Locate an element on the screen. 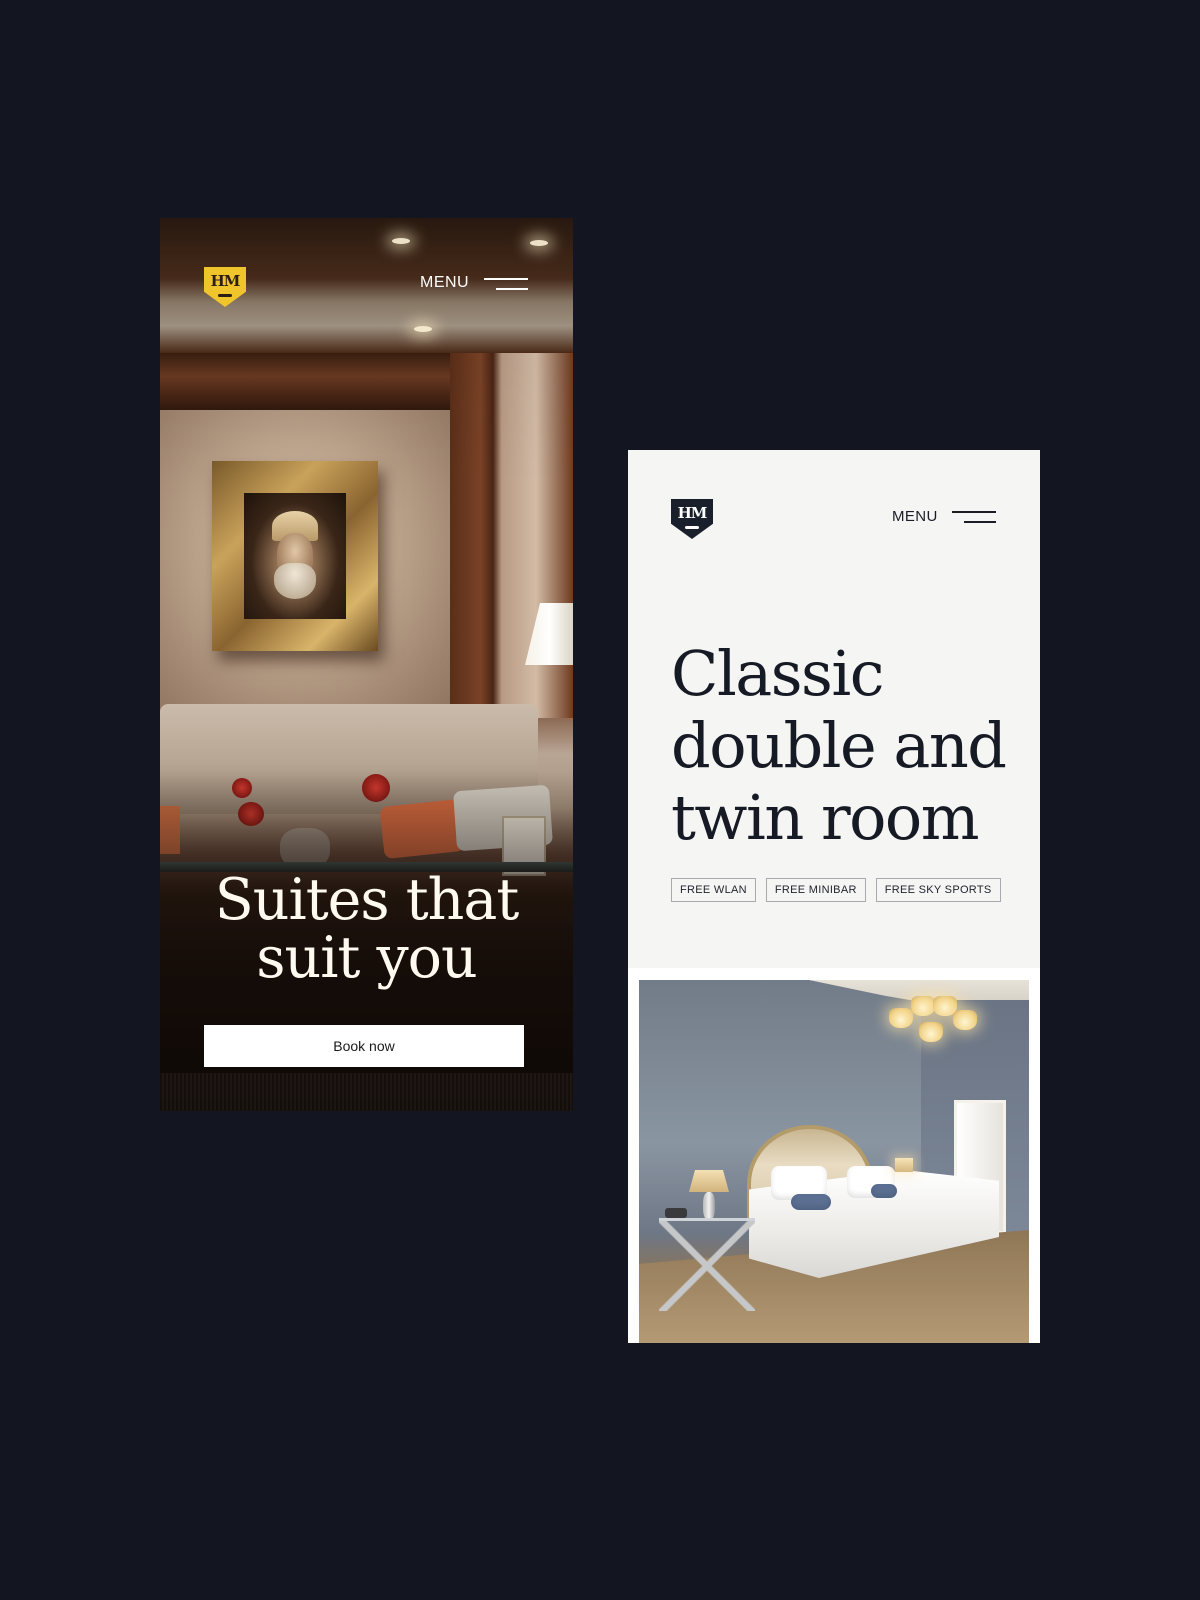 Image resolution: width=1200 pixels, height=1600 pixels. room-photo-frame is located at coordinates (834, 1155).